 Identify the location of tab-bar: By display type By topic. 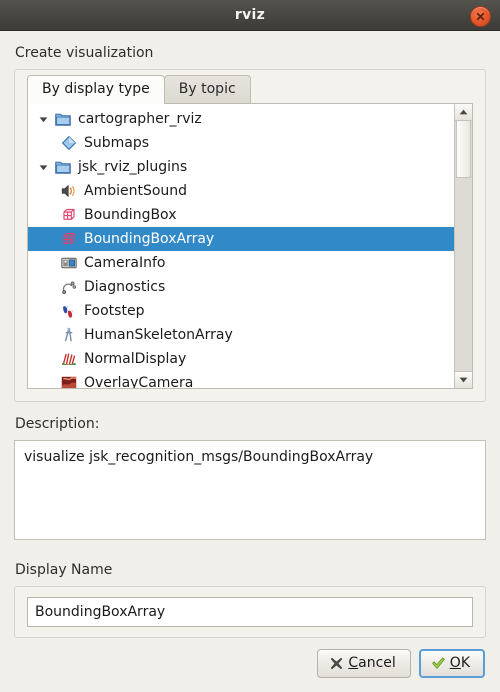
(250, 87).